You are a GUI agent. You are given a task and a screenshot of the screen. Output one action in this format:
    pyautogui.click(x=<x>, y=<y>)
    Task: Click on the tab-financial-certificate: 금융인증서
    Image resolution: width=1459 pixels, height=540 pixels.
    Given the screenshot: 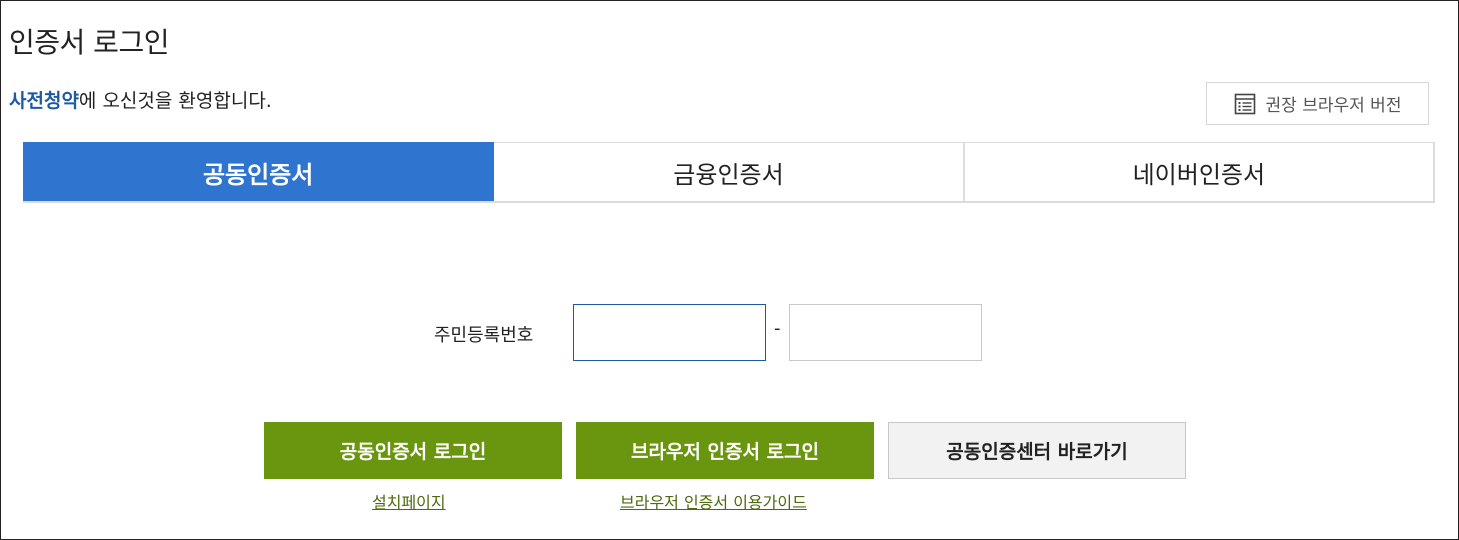 What is the action you would take?
    pyautogui.click(x=729, y=171)
    